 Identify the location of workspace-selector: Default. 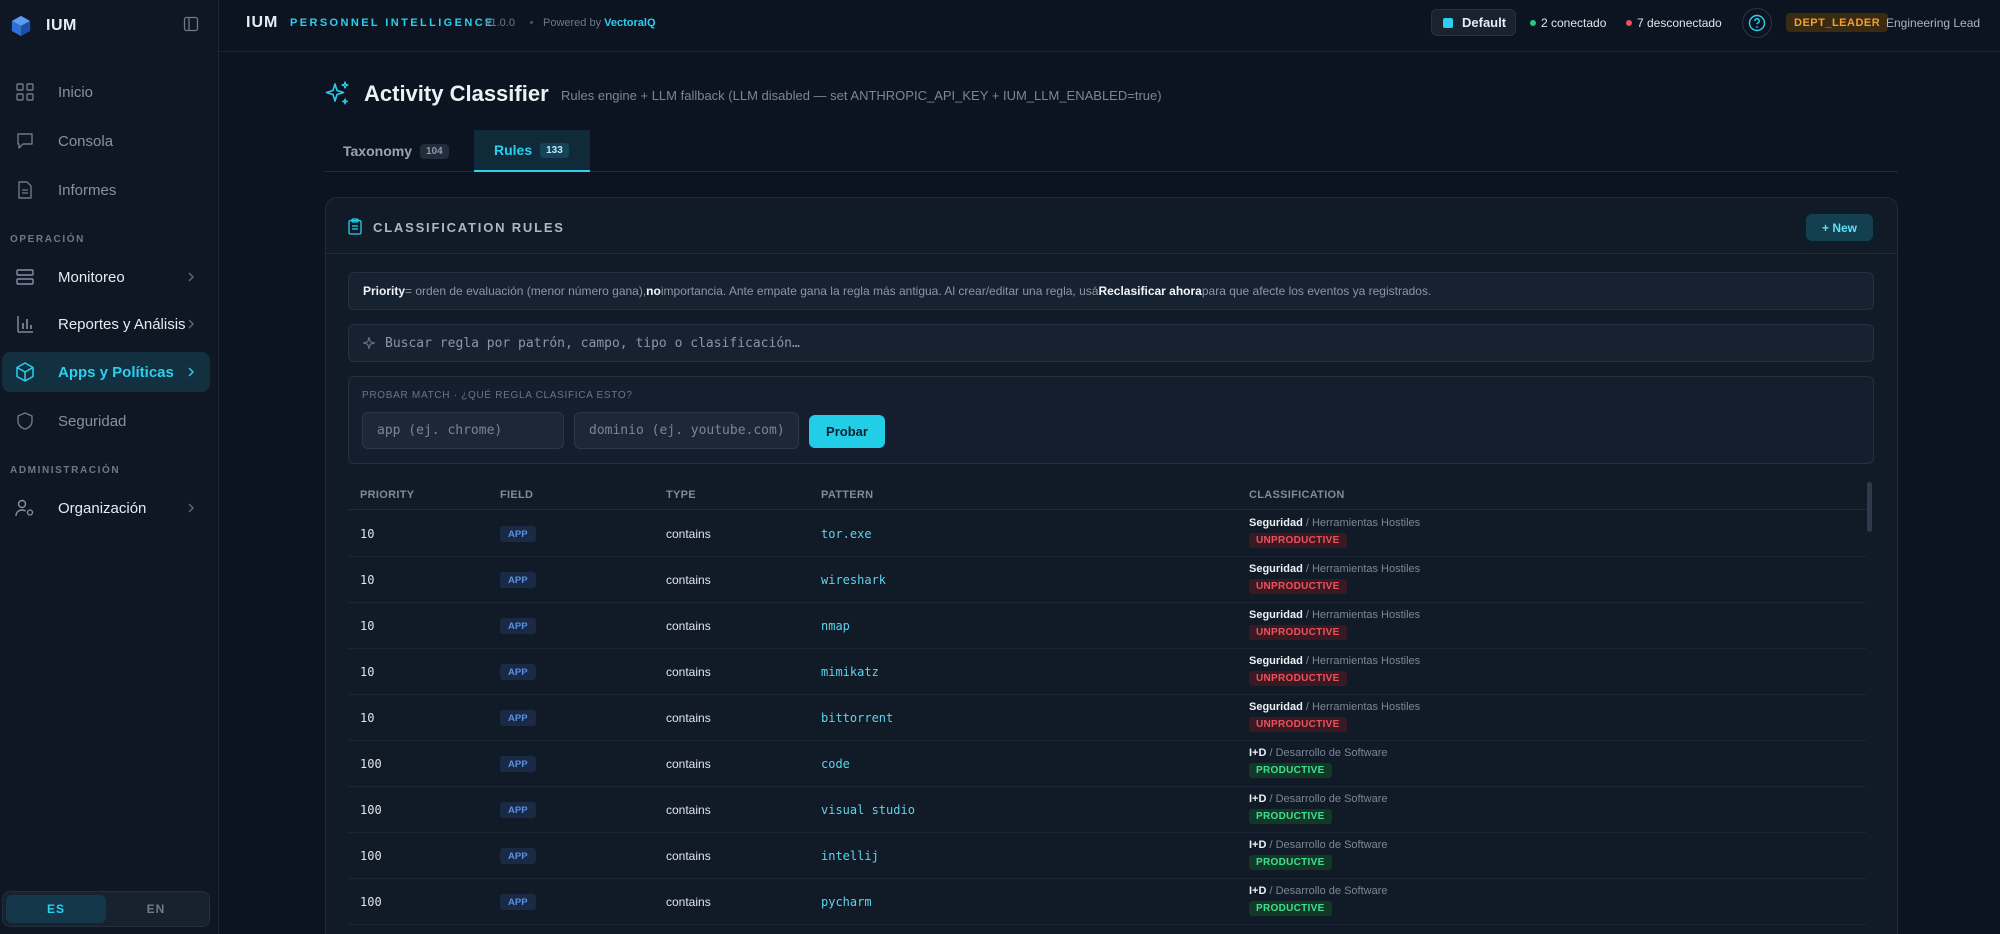
(1473, 22).